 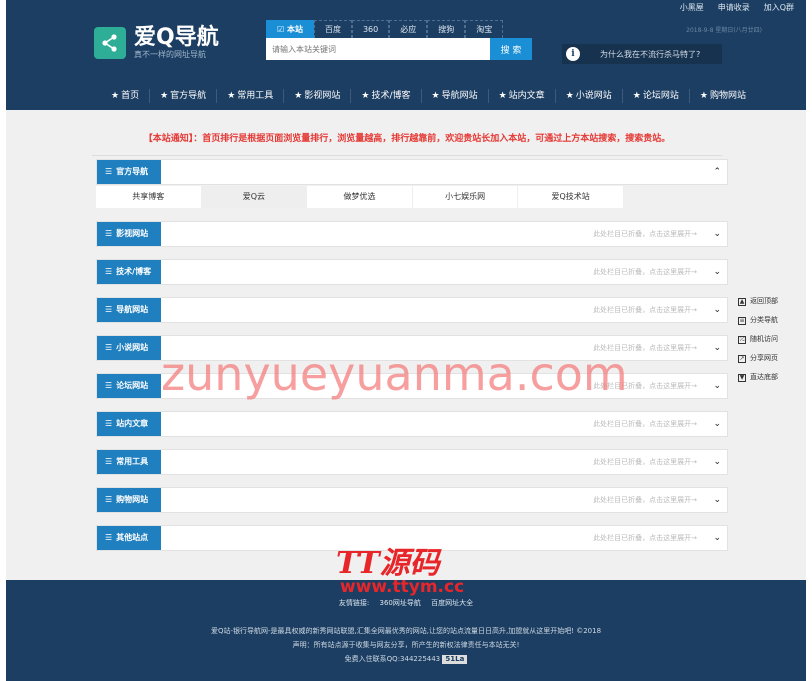 I want to click on section-label: ☰ 购物网站, so click(x=129, y=500).